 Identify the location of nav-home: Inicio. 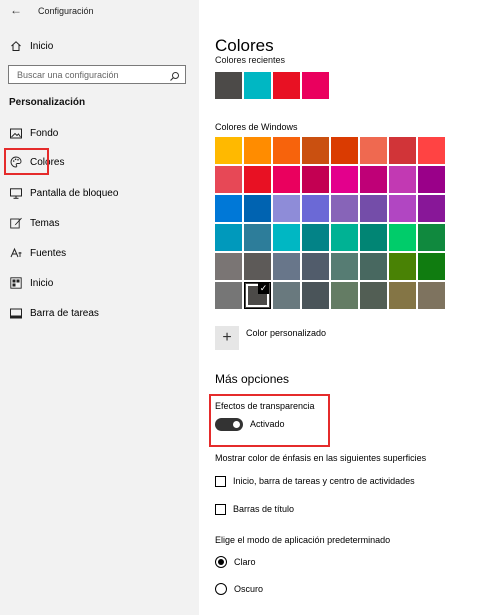
(31, 46).